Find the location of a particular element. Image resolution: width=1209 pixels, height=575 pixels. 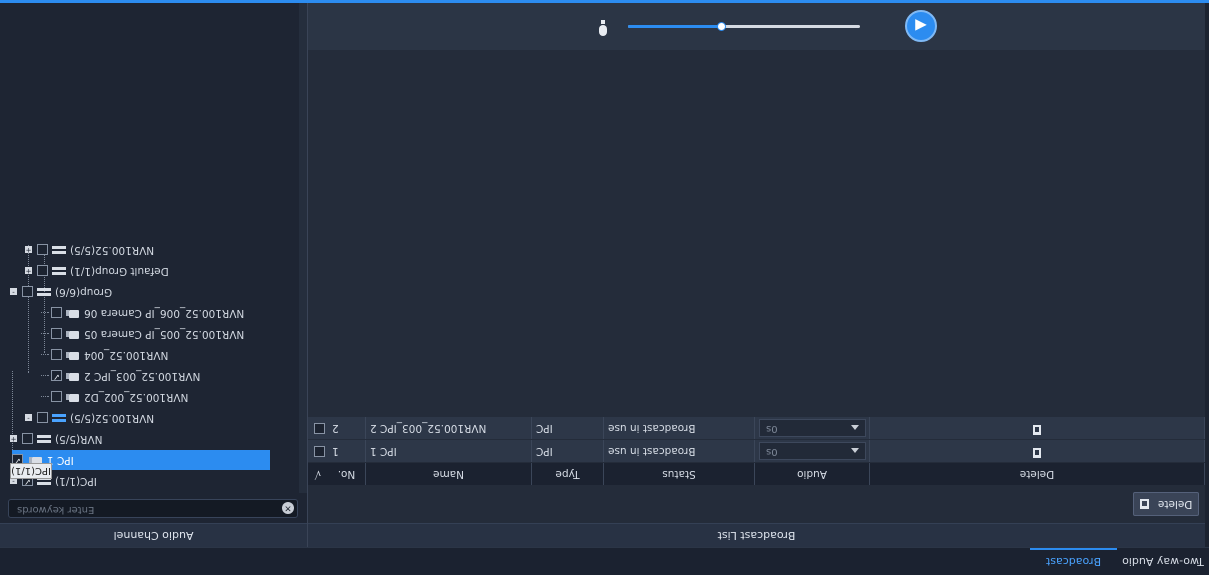

tree-node-nvr: + NVR(5/5) is located at coordinates (58, 439).